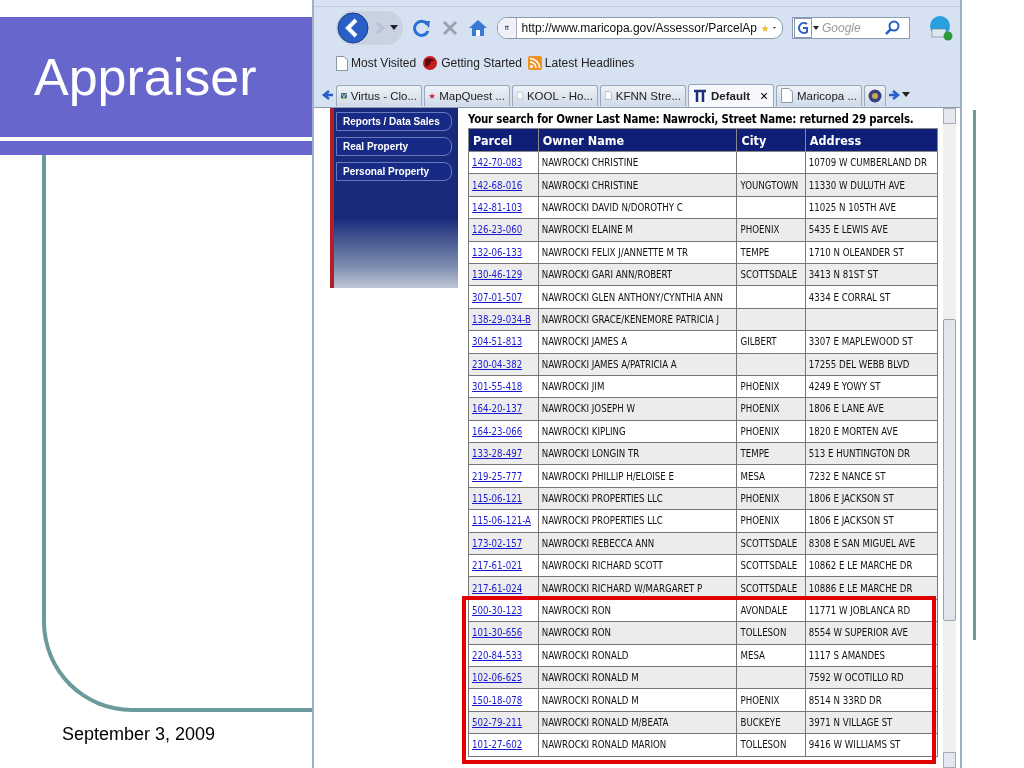 This screenshot has width=1024, height=768. I want to click on table-cell: NAWROCKI DAVID N/DOROTHY C, so click(637, 207).